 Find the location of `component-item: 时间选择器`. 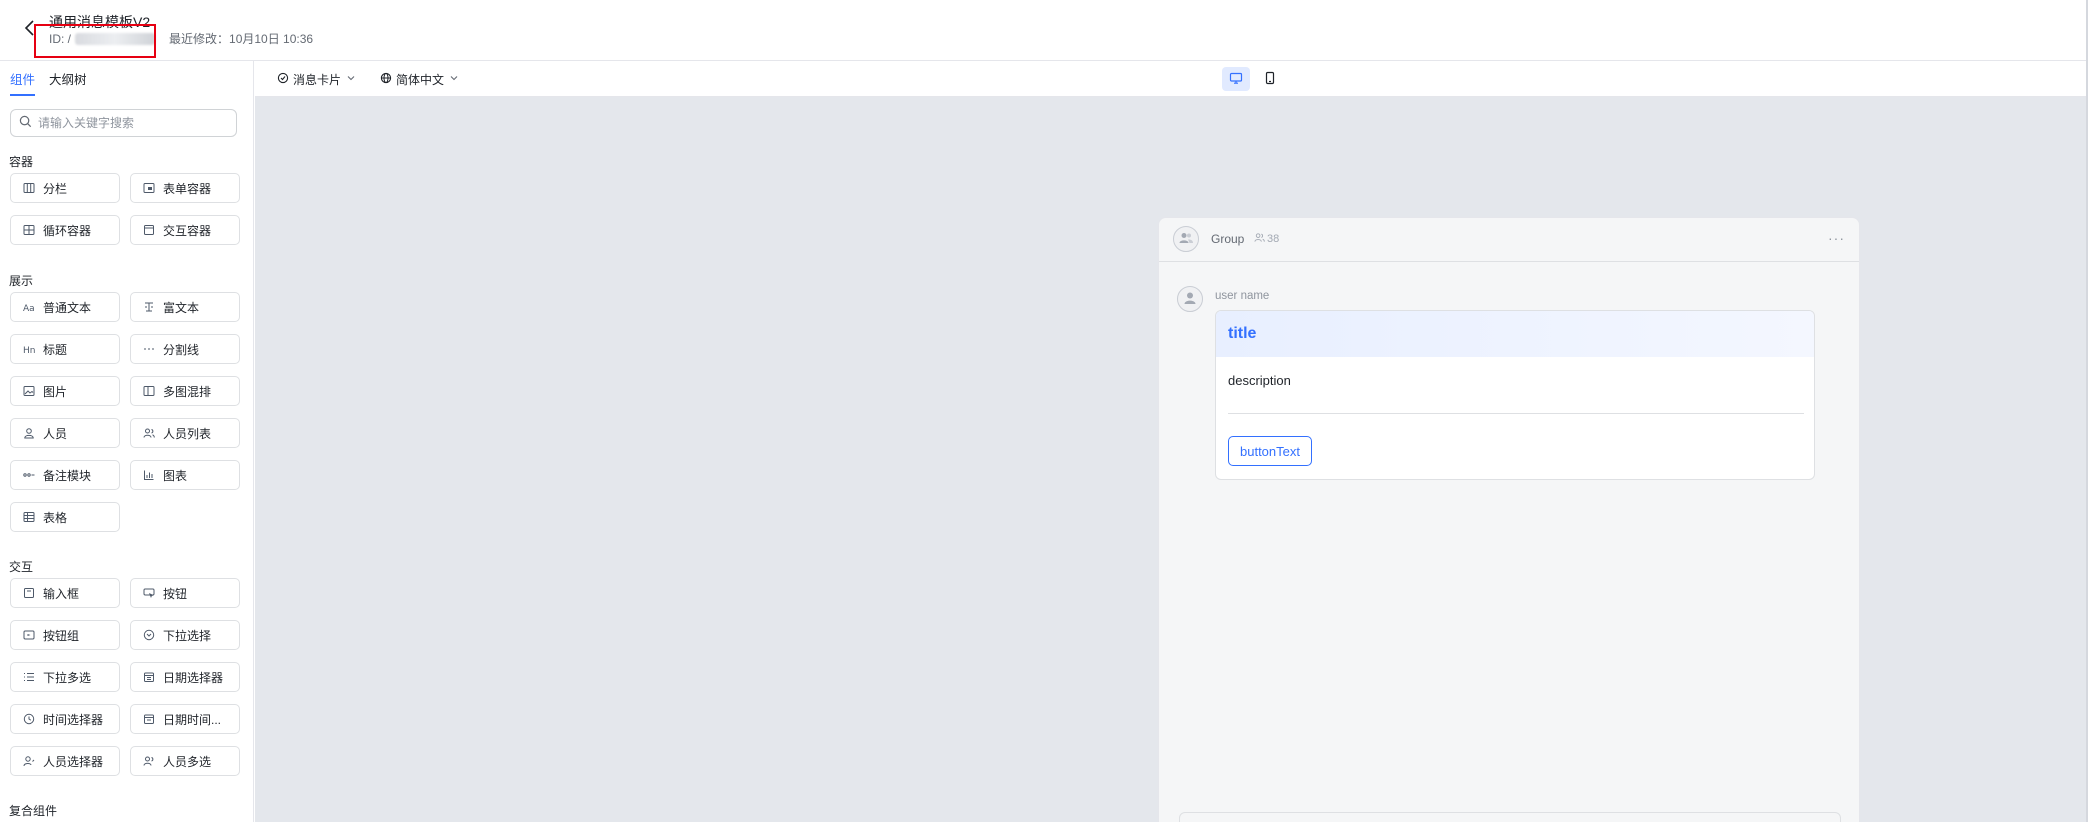

component-item: 时间选择器 is located at coordinates (65, 719).